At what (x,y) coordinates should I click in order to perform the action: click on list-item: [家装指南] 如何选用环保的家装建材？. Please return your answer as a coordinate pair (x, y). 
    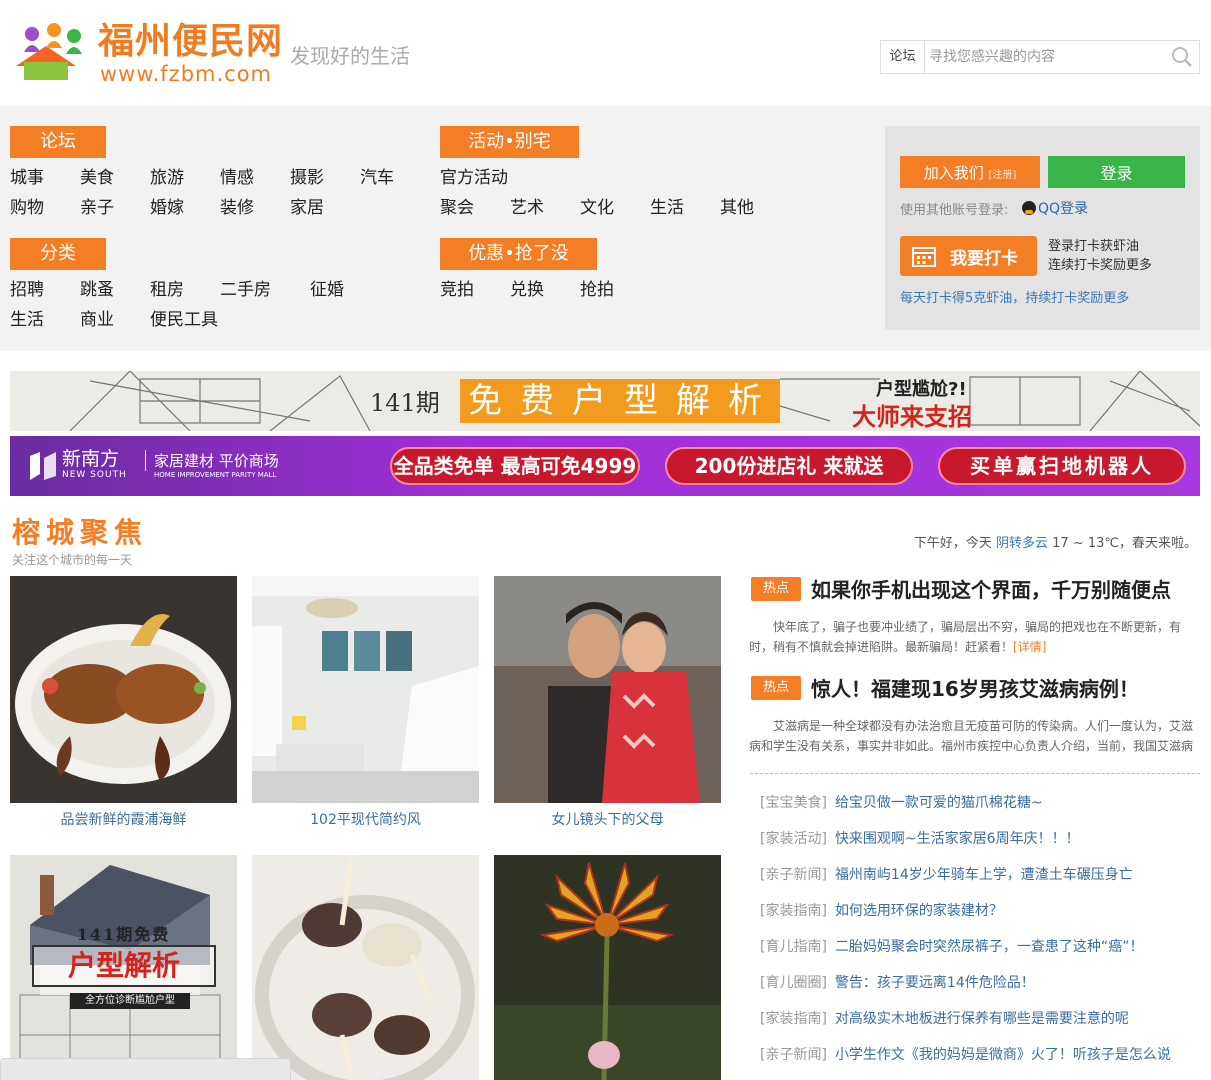
    Looking at the image, I should click on (881, 911).